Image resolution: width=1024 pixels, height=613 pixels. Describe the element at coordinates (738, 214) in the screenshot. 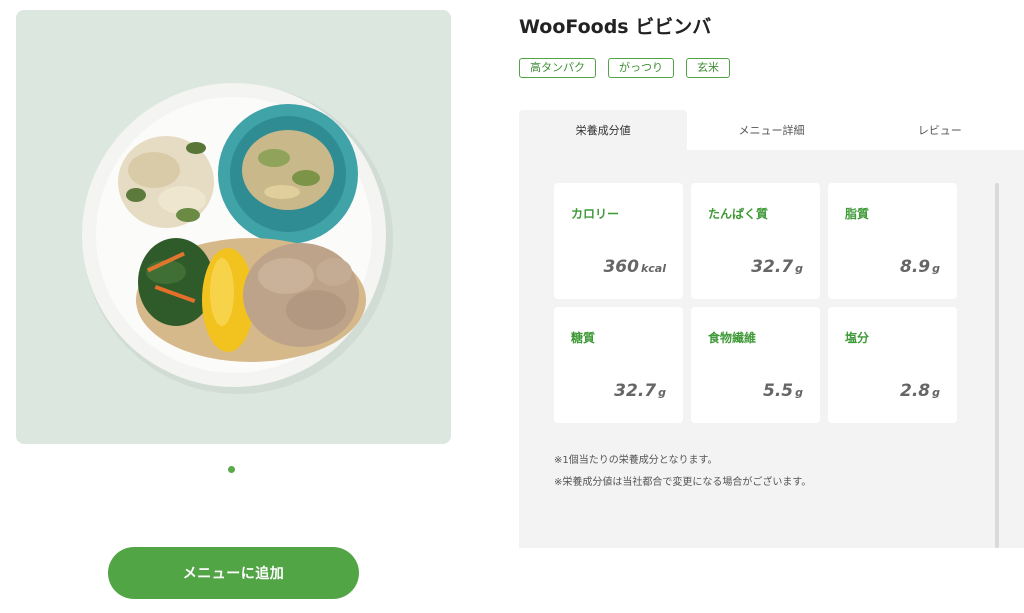

I see `nutrition-label: たんぱく質` at that location.